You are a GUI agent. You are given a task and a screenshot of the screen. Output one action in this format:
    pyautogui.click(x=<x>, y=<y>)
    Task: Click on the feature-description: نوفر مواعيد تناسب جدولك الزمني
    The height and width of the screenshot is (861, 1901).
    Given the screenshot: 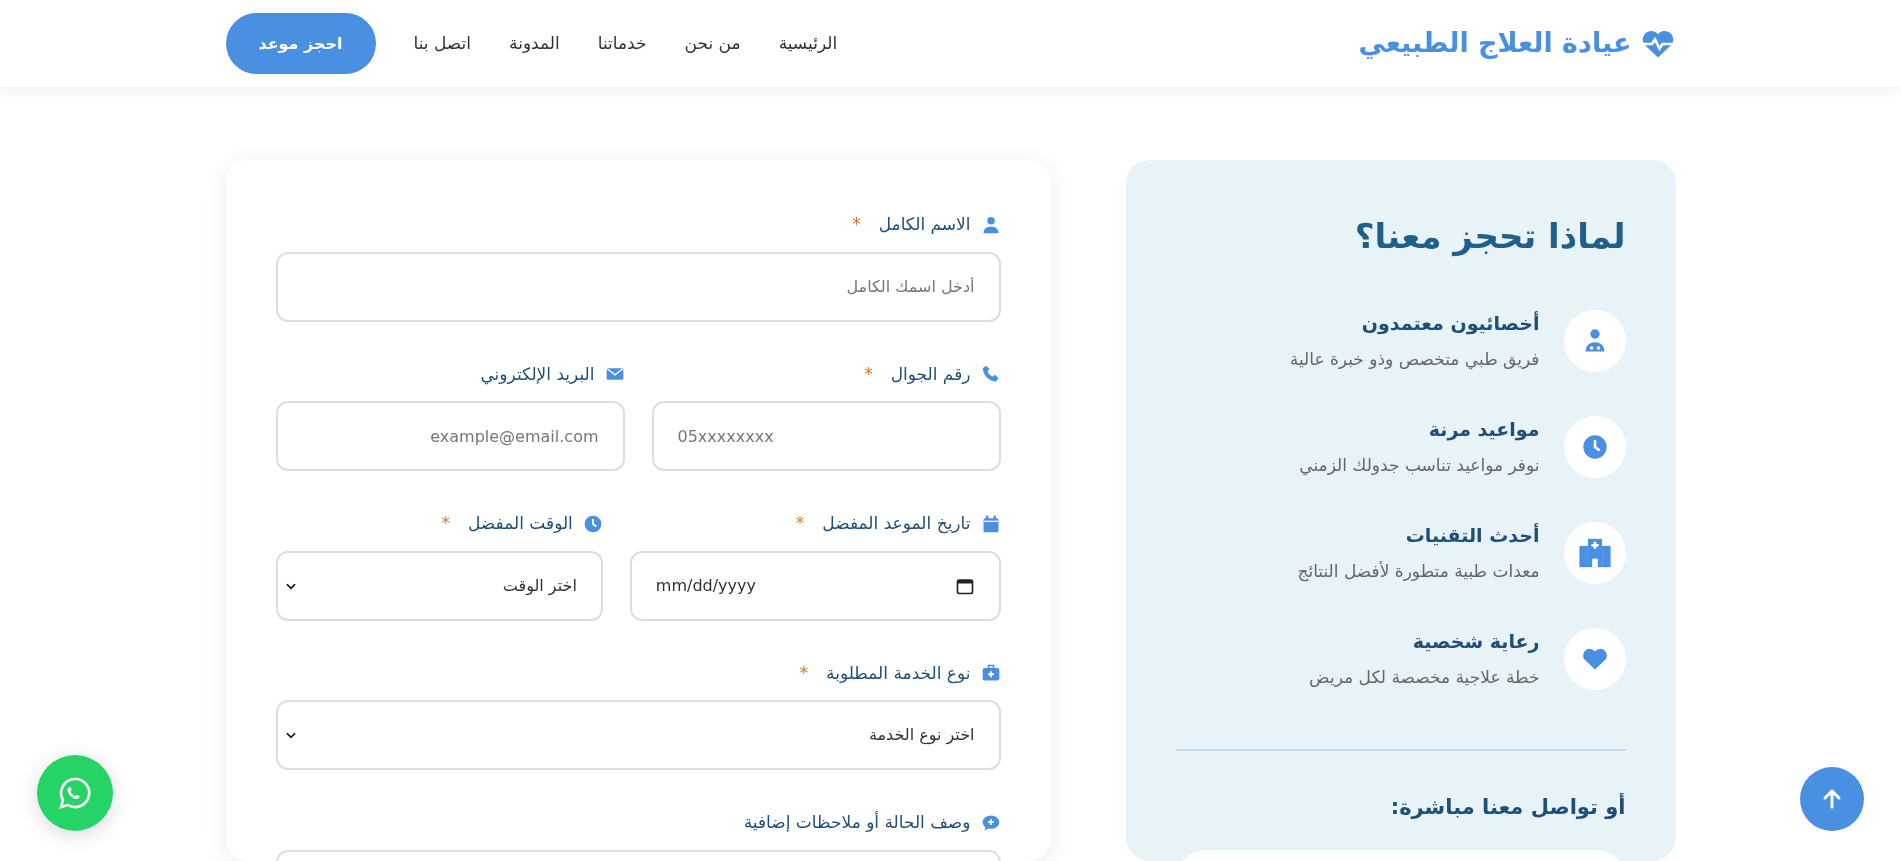 What is the action you would take?
    pyautogui.click(x=1419, y=466)
    